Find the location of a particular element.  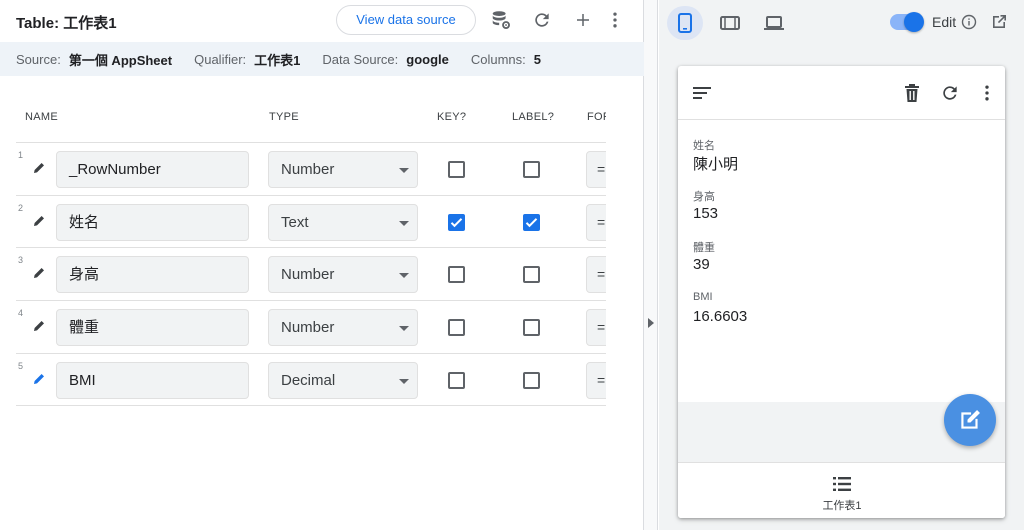

menu-icon is located at coordinates (702, 93).